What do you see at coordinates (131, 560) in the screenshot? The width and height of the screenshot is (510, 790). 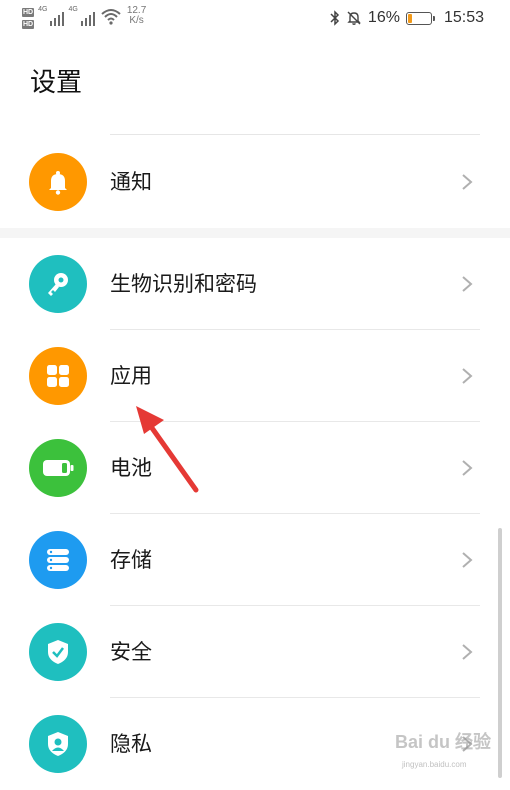 I see `settings-item-label: 存储` at bounding box center [131, 560].